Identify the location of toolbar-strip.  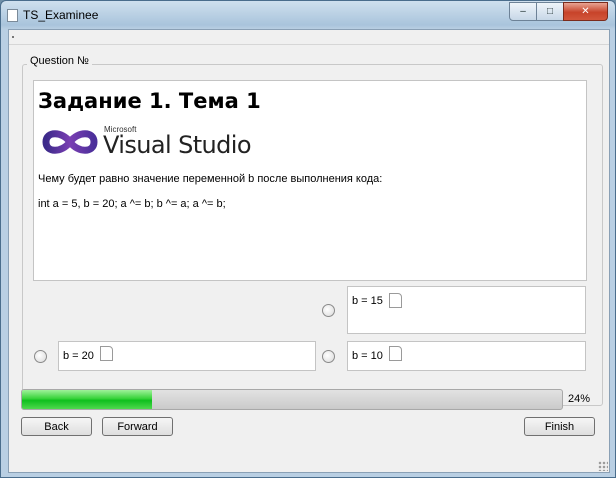
(309, 37).